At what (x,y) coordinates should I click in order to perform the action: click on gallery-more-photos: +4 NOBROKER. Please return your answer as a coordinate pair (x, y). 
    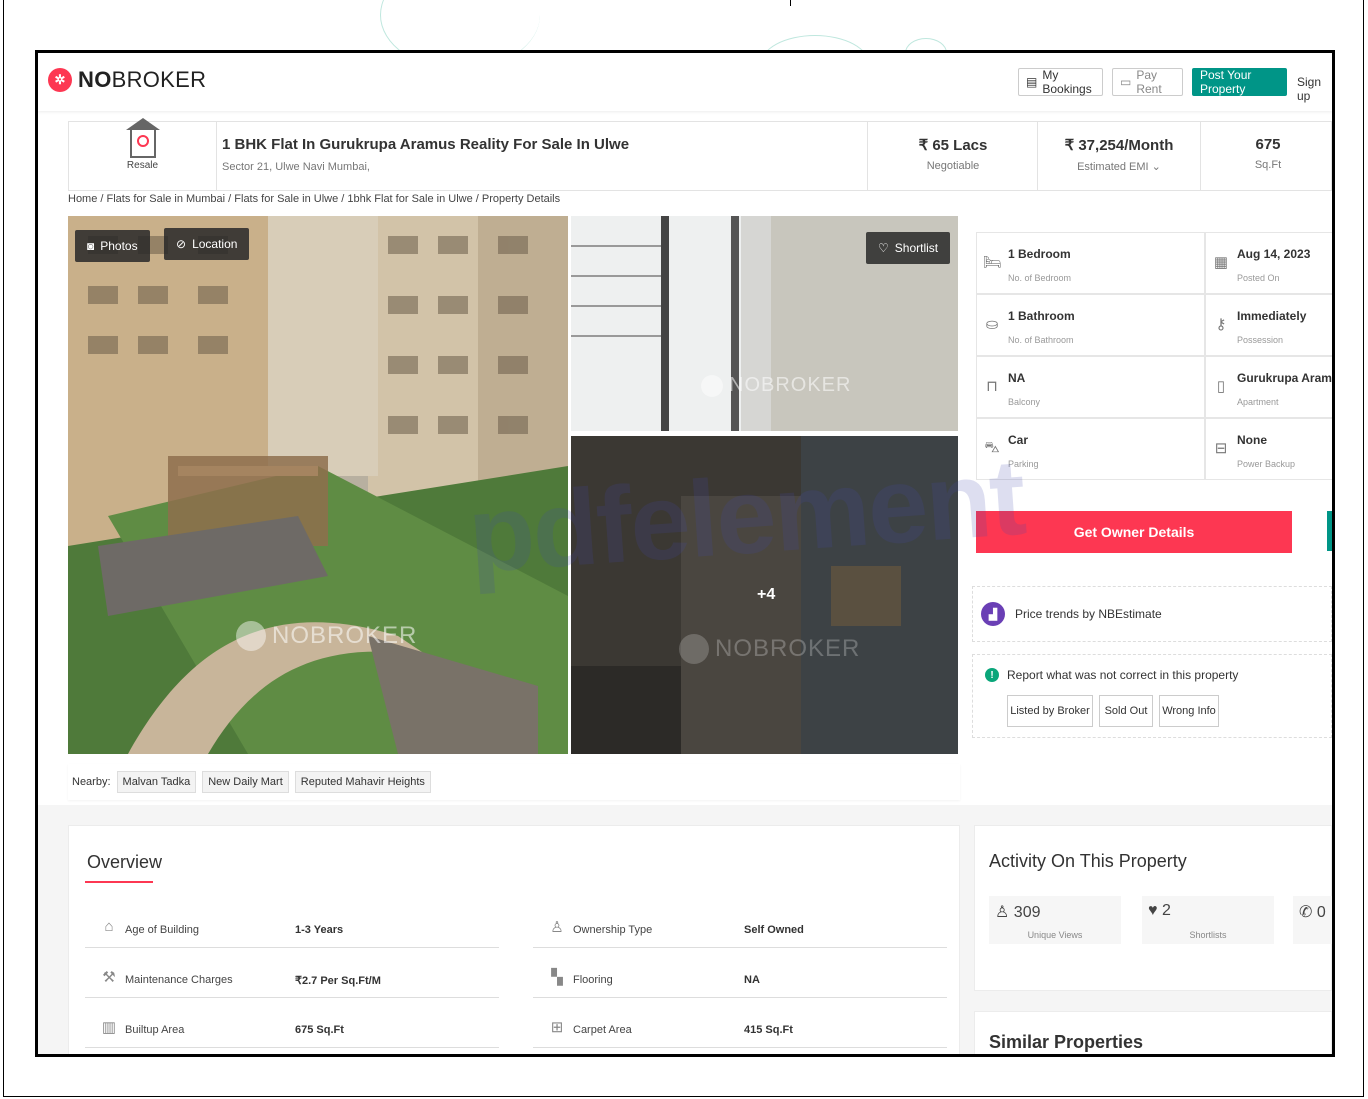
    Looking at the image, I should click on (764, 595).